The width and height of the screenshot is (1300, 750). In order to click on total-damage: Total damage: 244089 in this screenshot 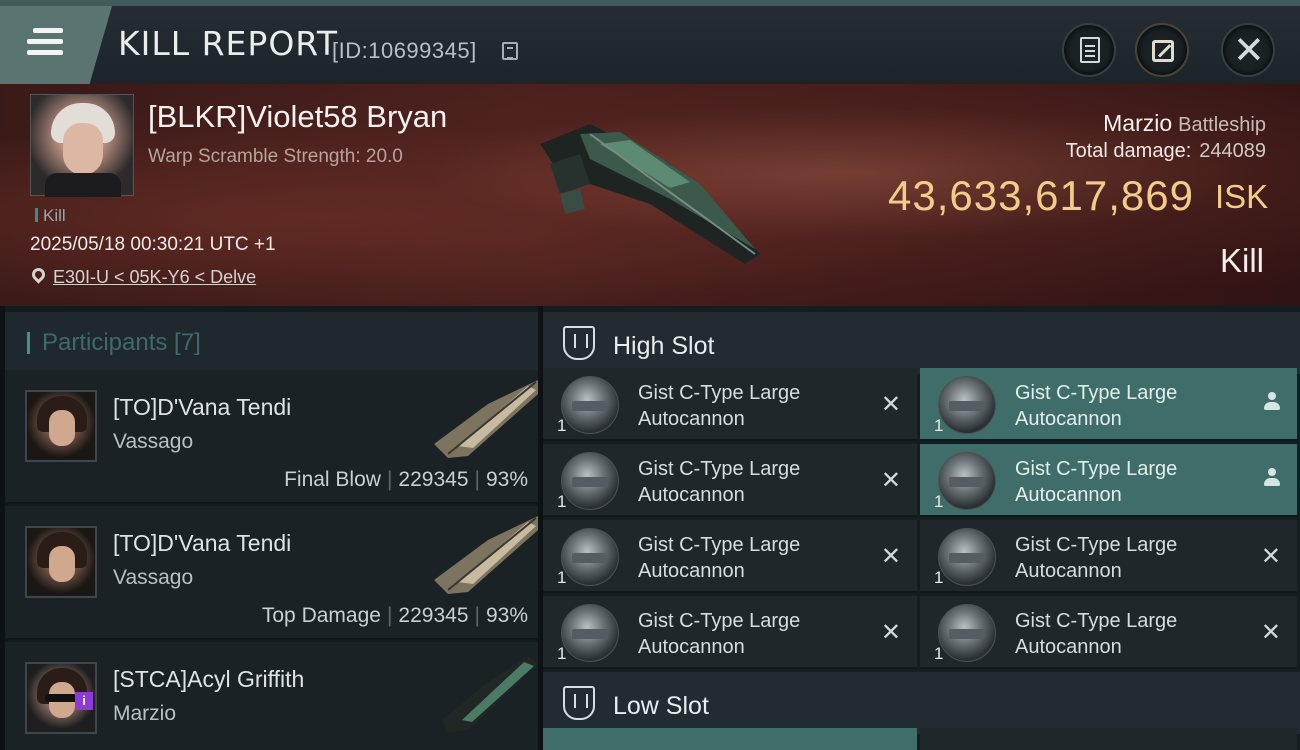, I will do `click(1166, 151)`.